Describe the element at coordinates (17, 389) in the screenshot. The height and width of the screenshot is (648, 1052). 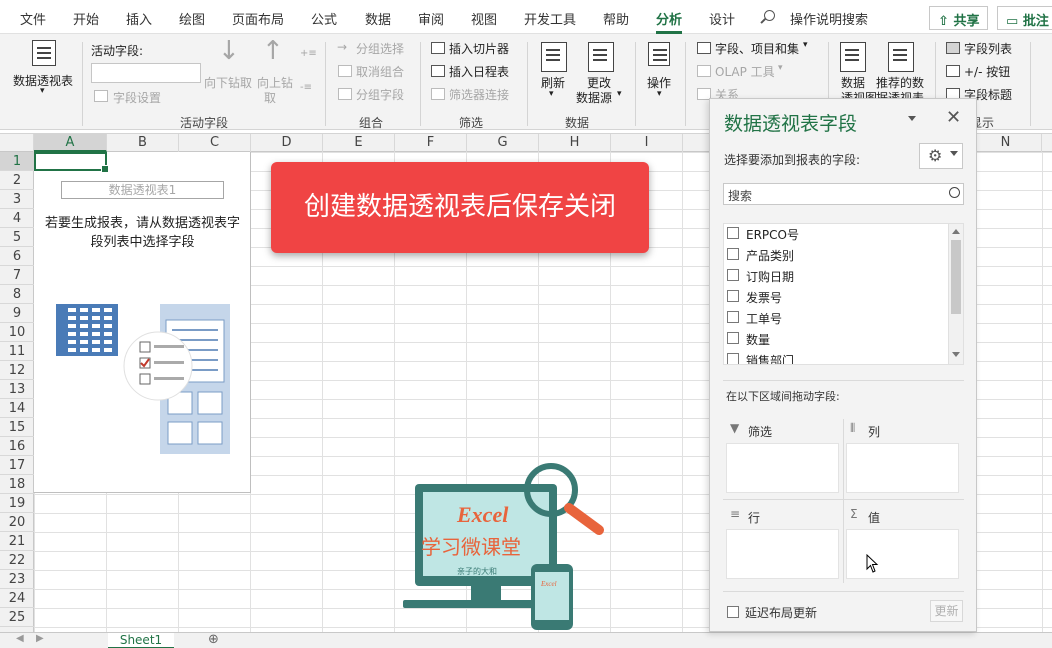
I see `row-header: 13` at that location.